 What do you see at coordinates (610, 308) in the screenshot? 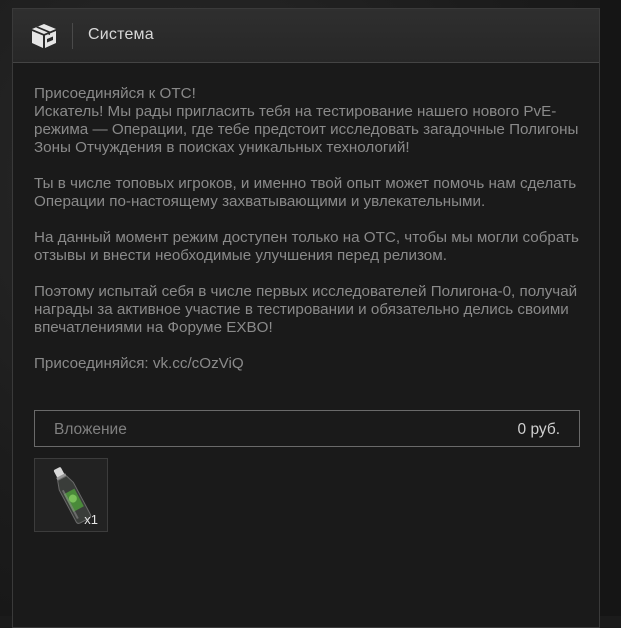
I see `background-edge` at bounding box center [610, 308].